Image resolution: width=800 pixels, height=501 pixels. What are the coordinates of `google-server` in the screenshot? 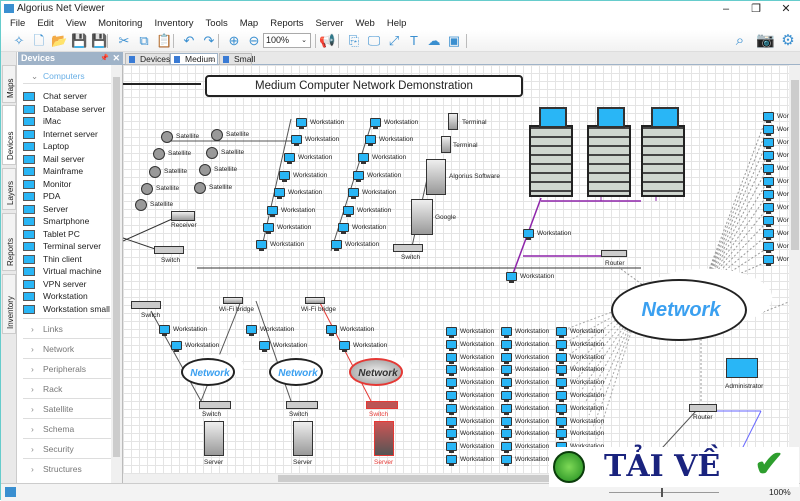 It's located at (422, 217).